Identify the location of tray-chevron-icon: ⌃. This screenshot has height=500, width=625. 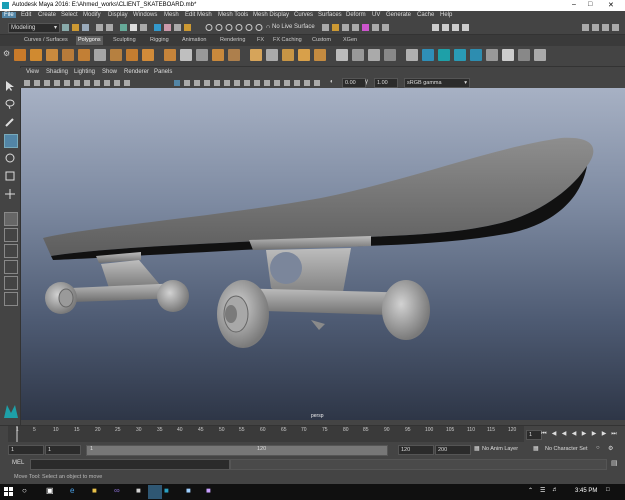
(530, 490).